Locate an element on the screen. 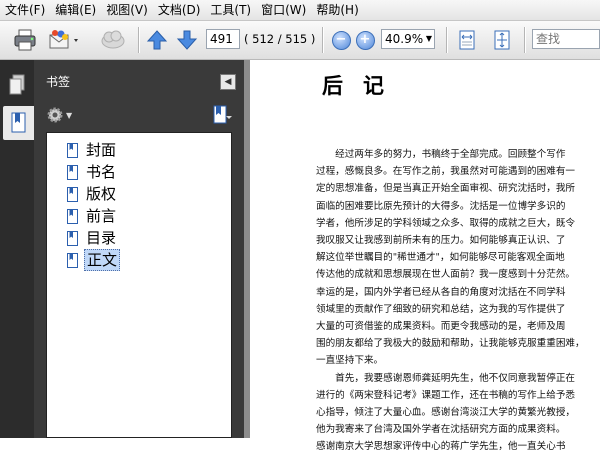  bookmark-label: 目录 is located at coordinates (101, 238).